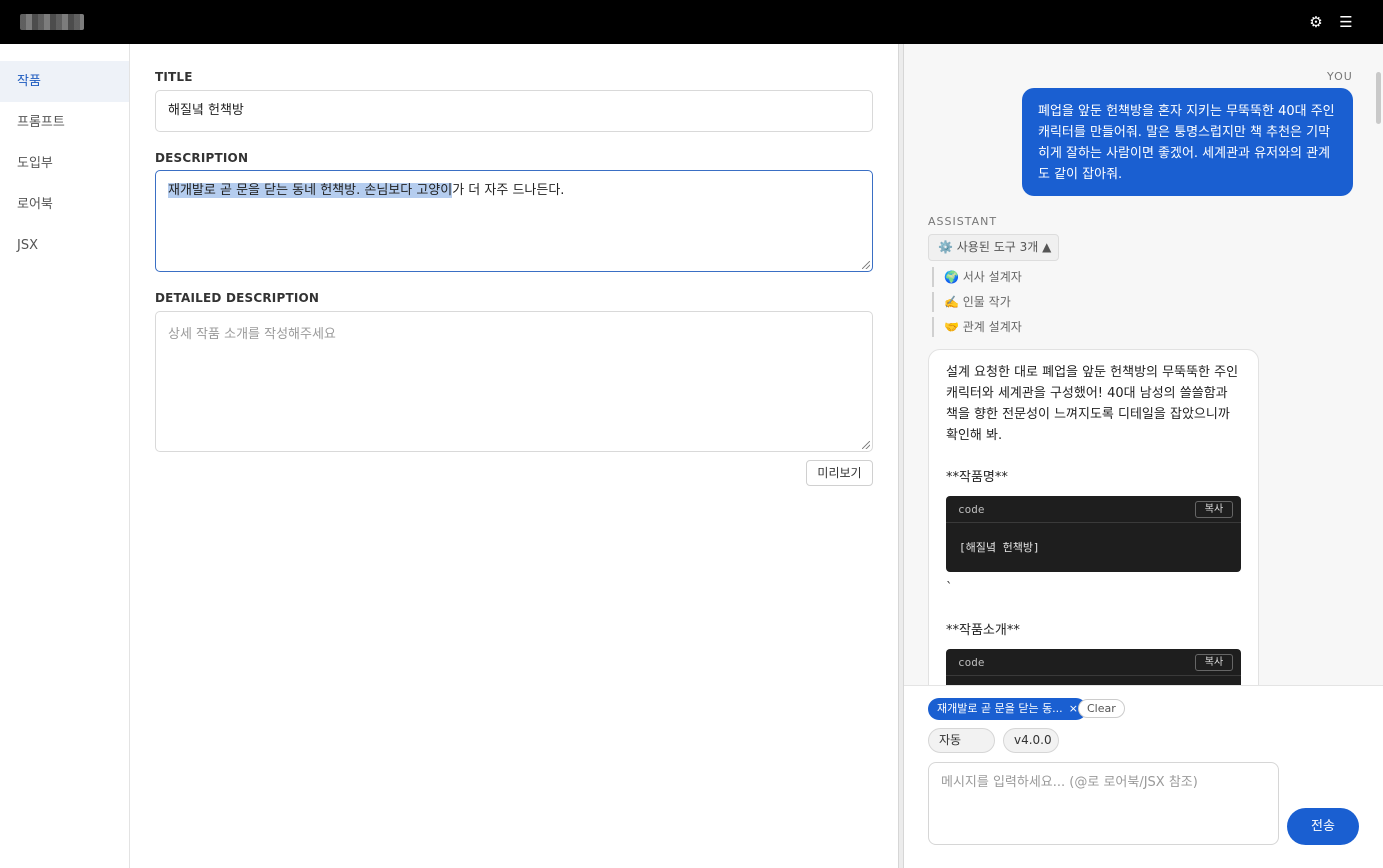 This screenshot has width=1383, height=868. I want to click on version-select: v4.0.0, so click(1031, 740).